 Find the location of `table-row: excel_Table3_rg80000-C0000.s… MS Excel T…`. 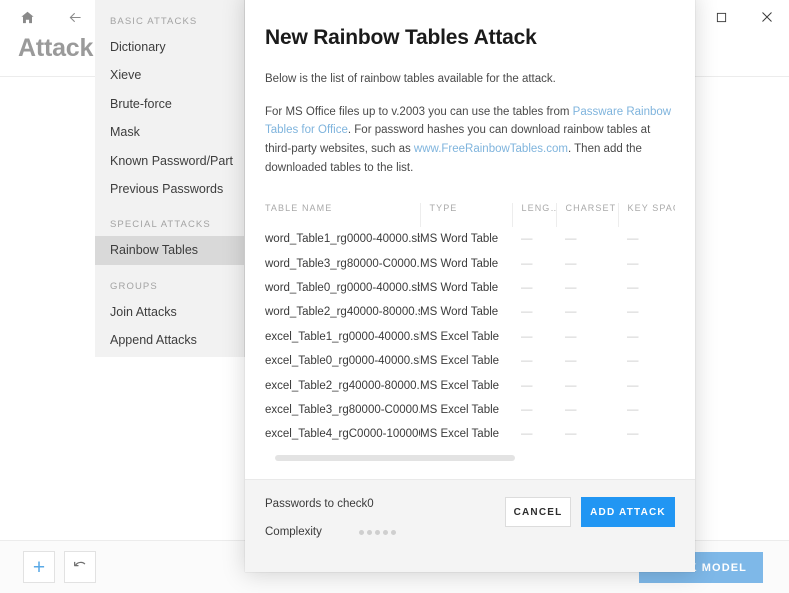

table-row: excel_Table3_rg80000-C0000.s… MS Excel T… is located at coordinates (470, 410).